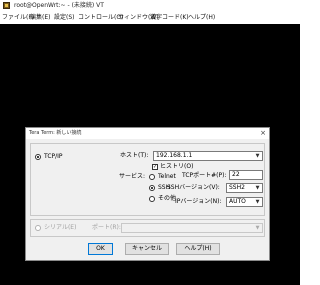  Describe the element at coordinates (167, 176) in the screenshot. I see `telnet-label: Telnet` at that location.